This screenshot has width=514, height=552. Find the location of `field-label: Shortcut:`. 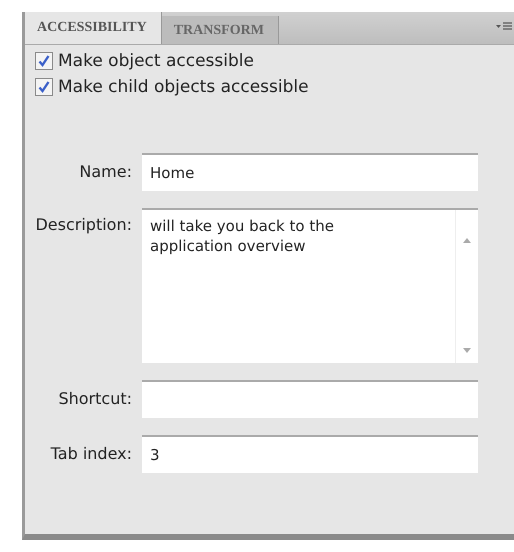

field-label: Shortcut: is located at coordinates (95, 398).